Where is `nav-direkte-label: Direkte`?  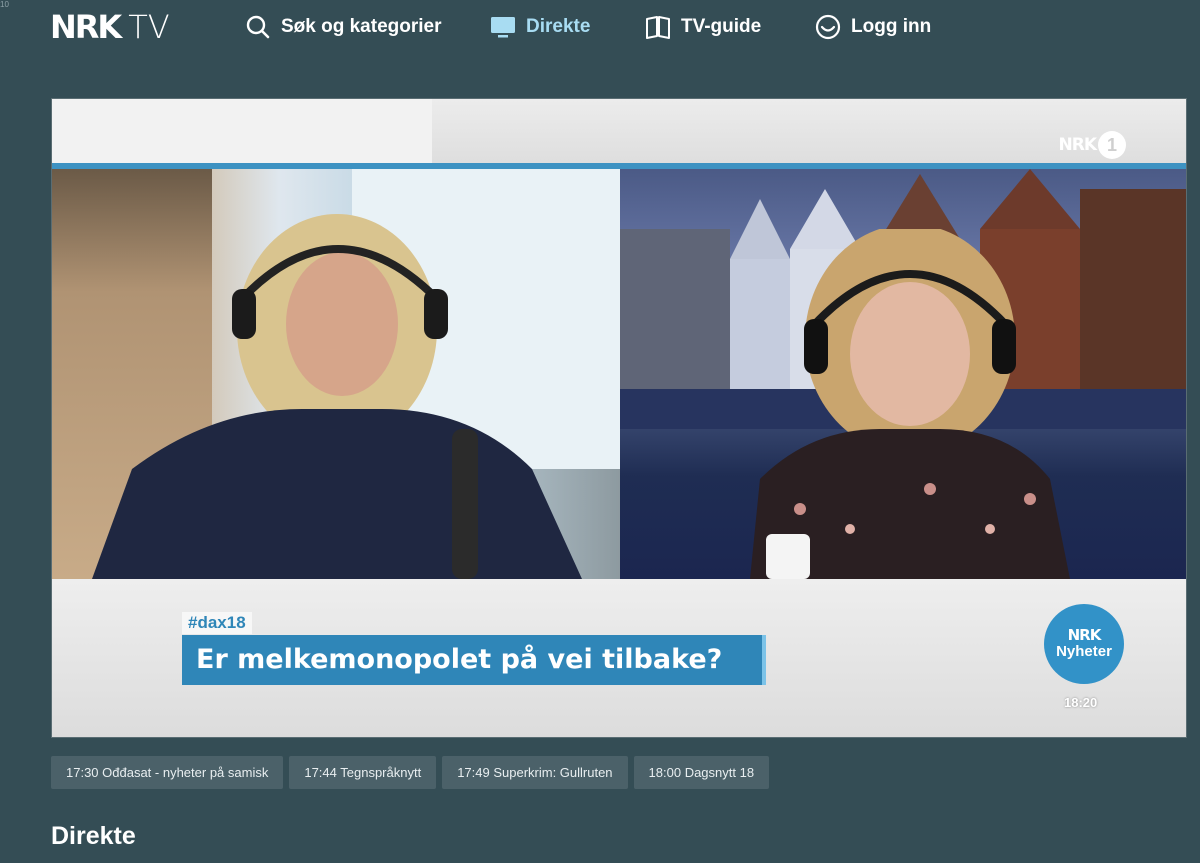
nav-direkte-label: Direkte is located at coordinates (558, 26).